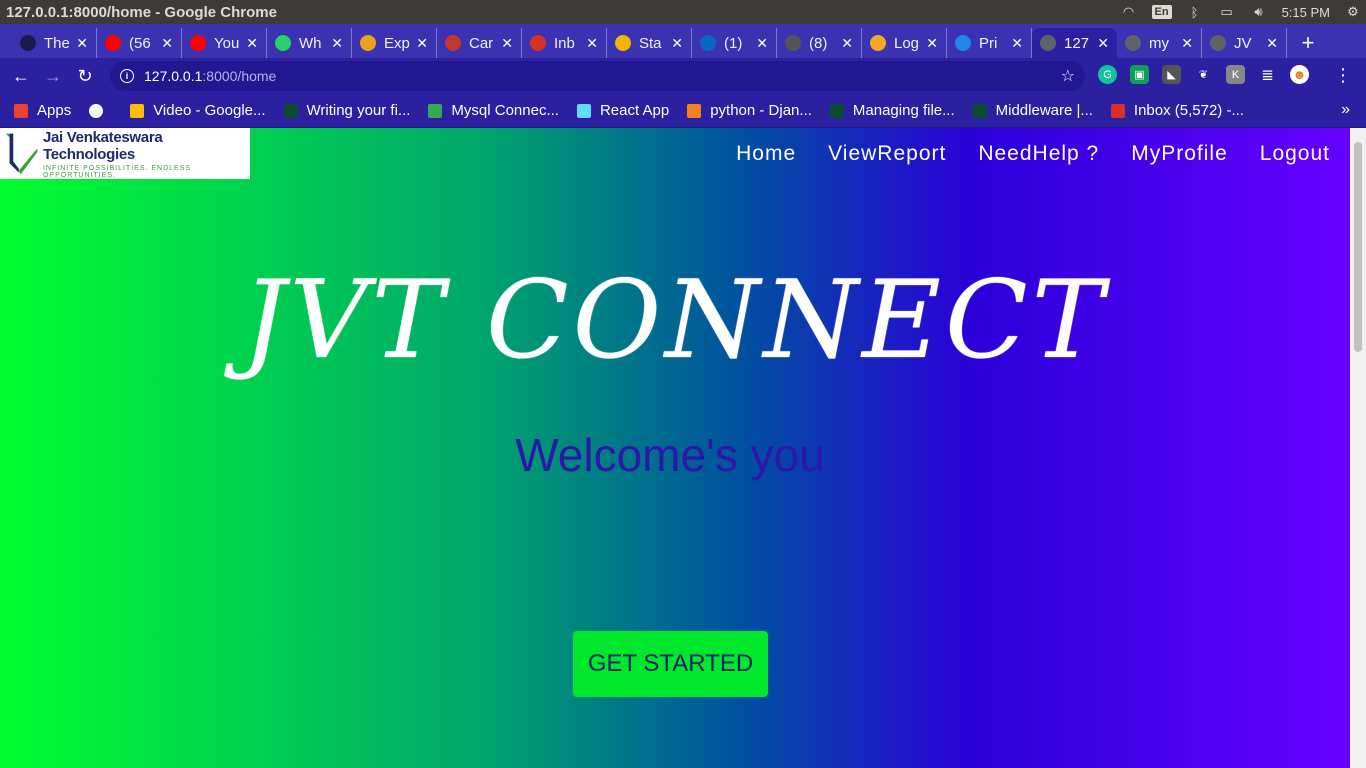  I want to click on django-icon, so click(979, 110).